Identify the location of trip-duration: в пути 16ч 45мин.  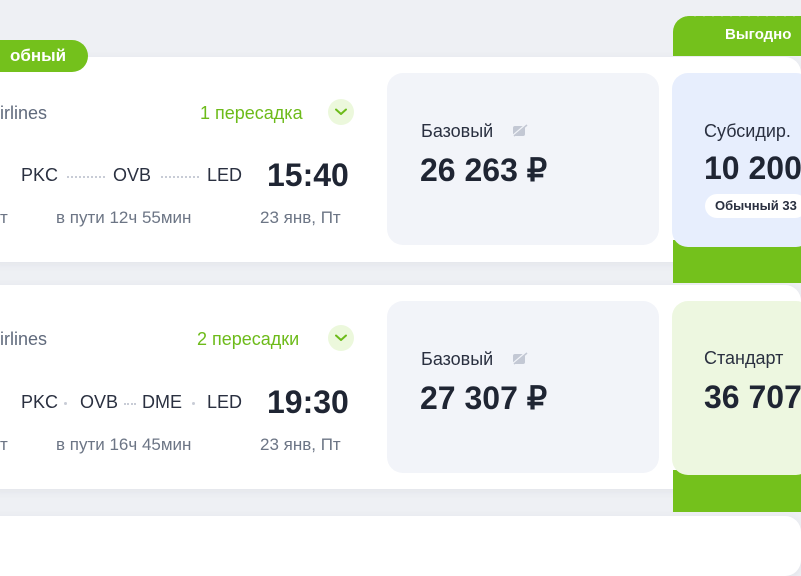
(124, 444).